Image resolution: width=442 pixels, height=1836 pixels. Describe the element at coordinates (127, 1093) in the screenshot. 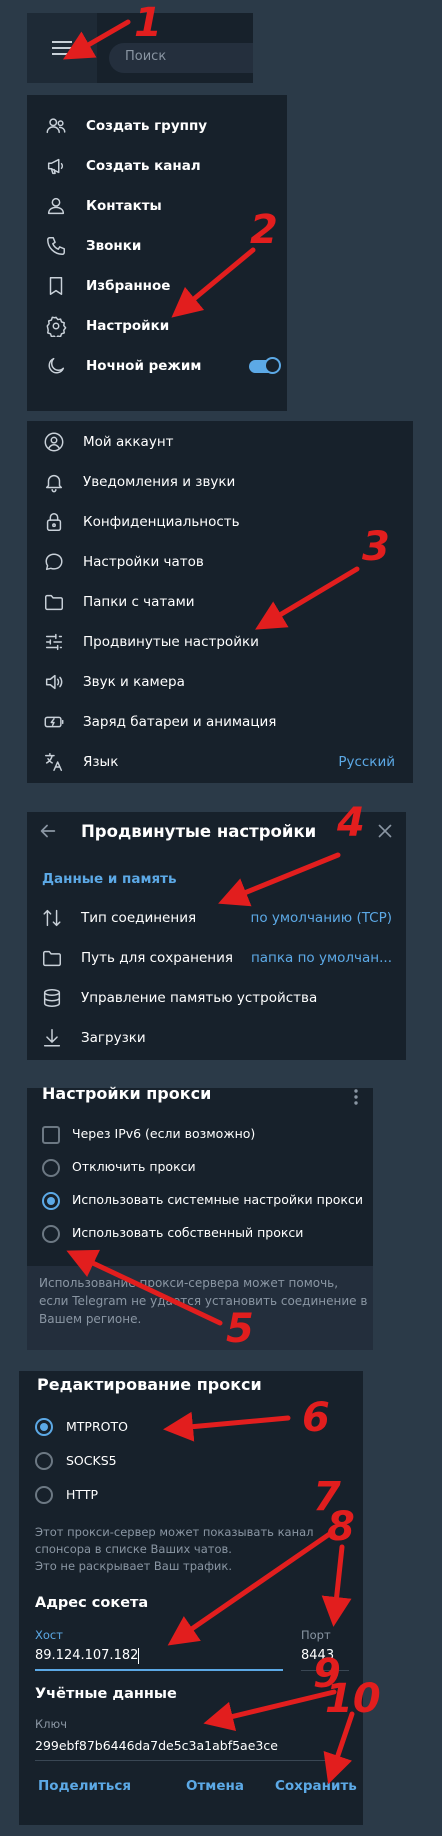

I see `proxy-title: Настройки прокси` at that location.